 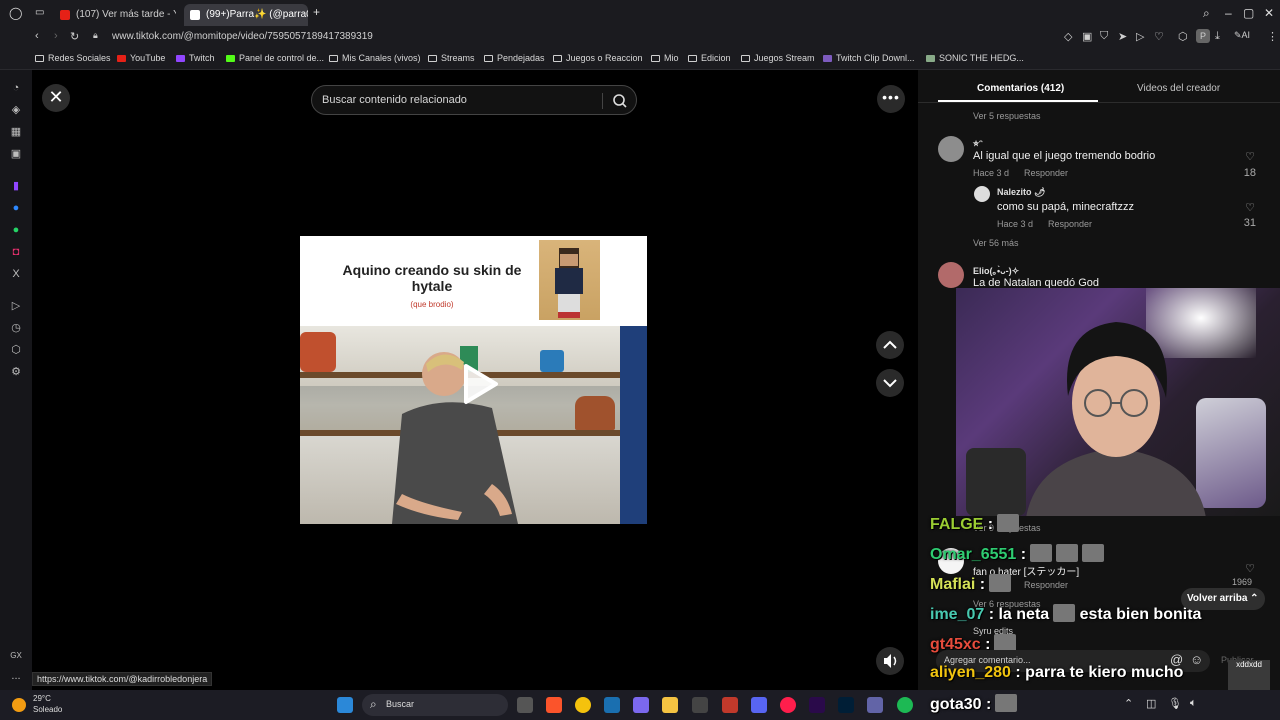 What do you see at coordinates (846, 705) in the screenshot?
I see `photoshop-icon` at bounding box center [846, 705].